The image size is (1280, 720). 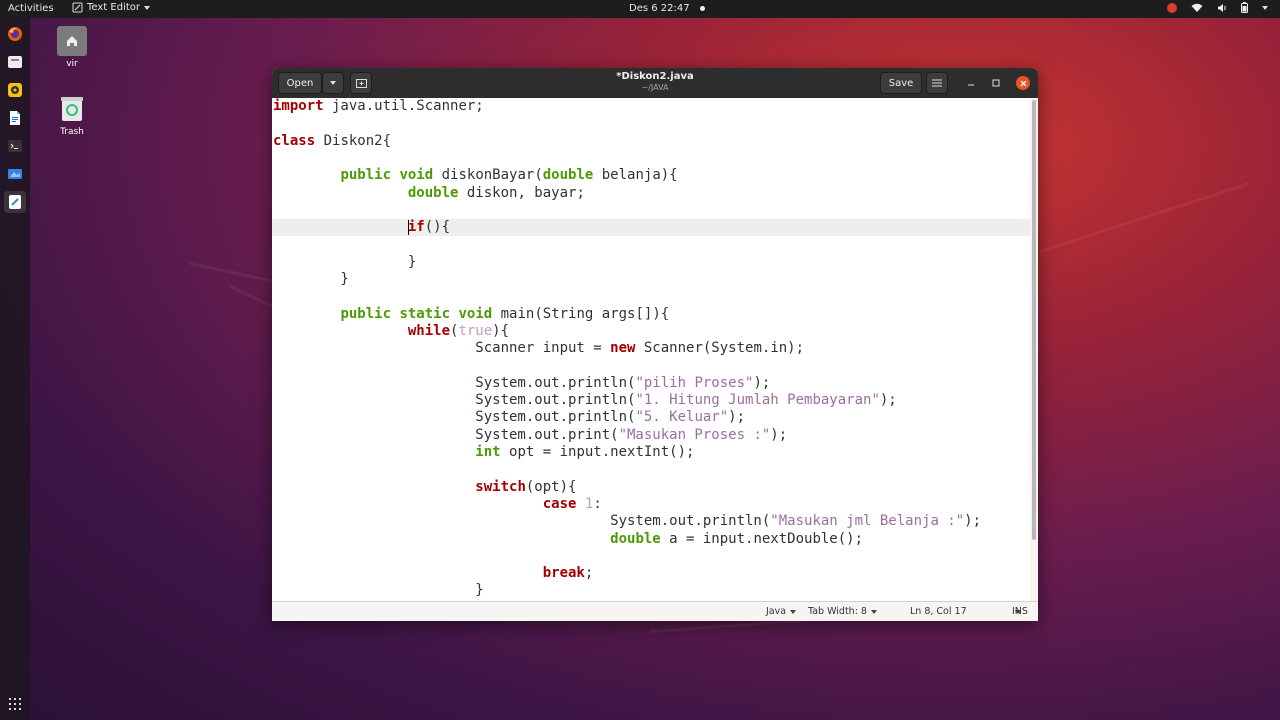 I want to click on volume-icon, so click(x=1222, y=7).